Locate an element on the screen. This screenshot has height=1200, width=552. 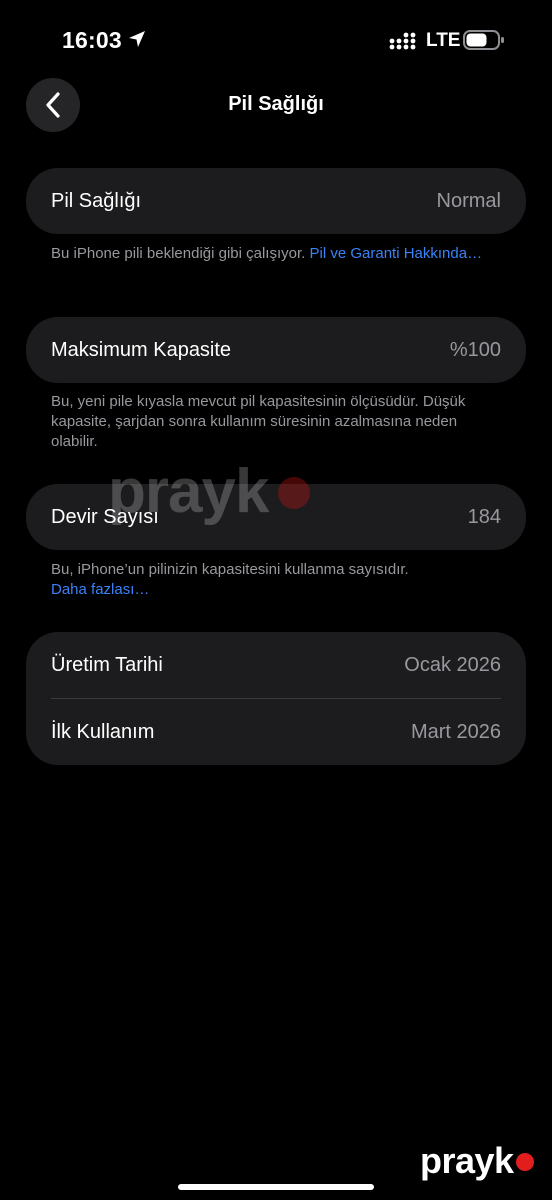
home-indicator is located at coordinates (276, 1187).